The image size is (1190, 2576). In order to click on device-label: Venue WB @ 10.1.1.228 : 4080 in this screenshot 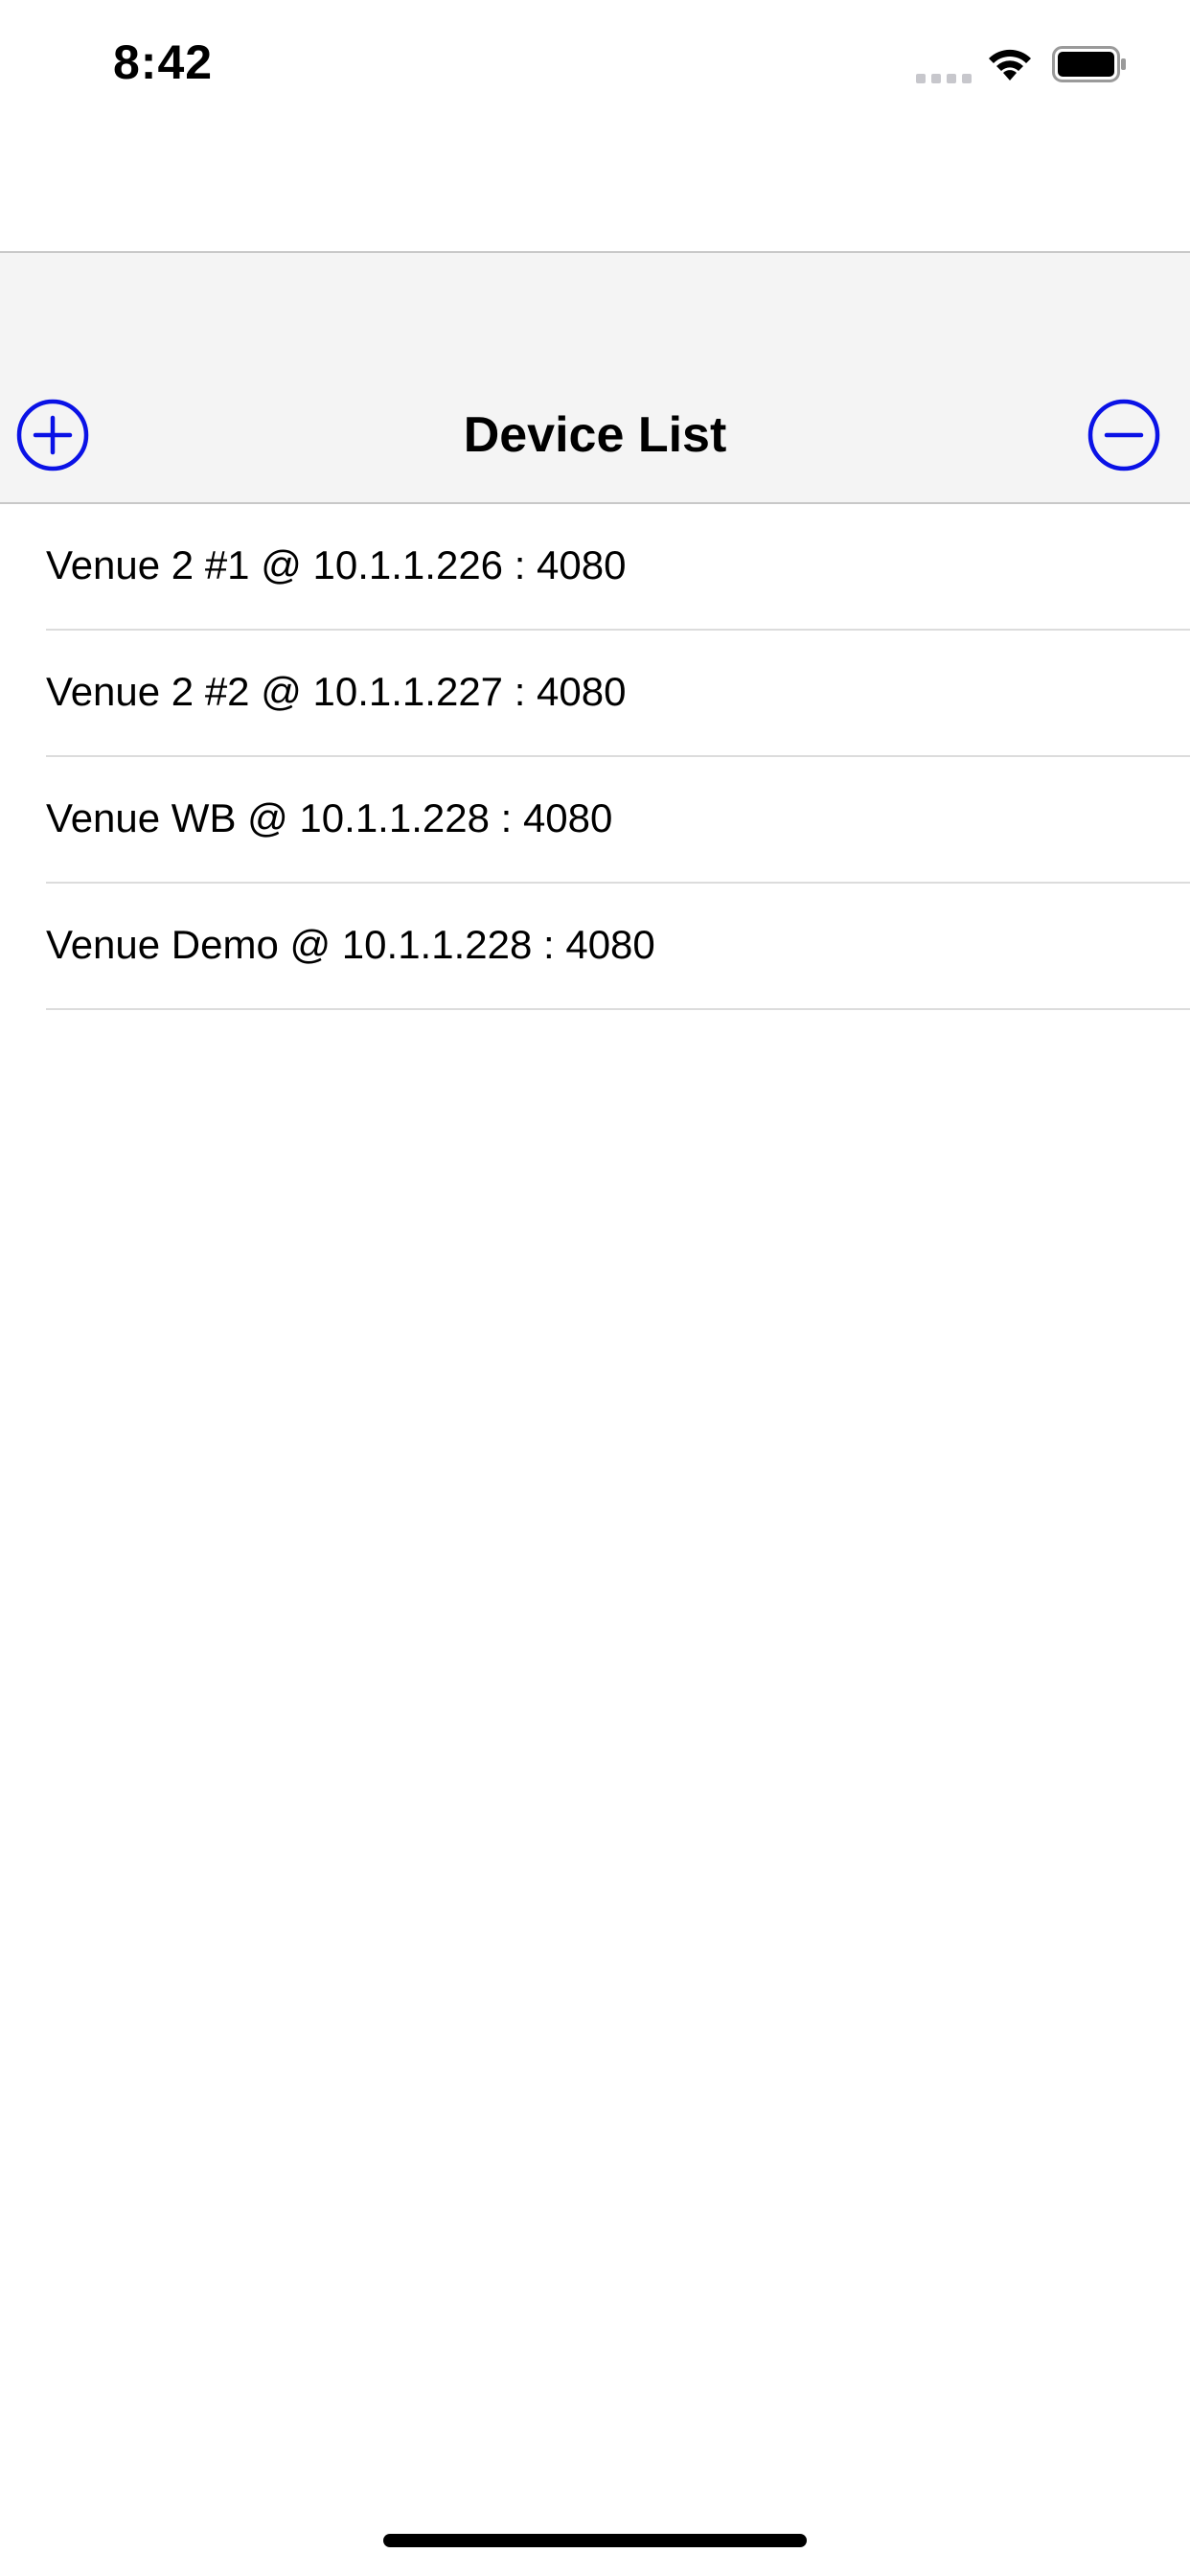, I will do `click(329, 817)`.